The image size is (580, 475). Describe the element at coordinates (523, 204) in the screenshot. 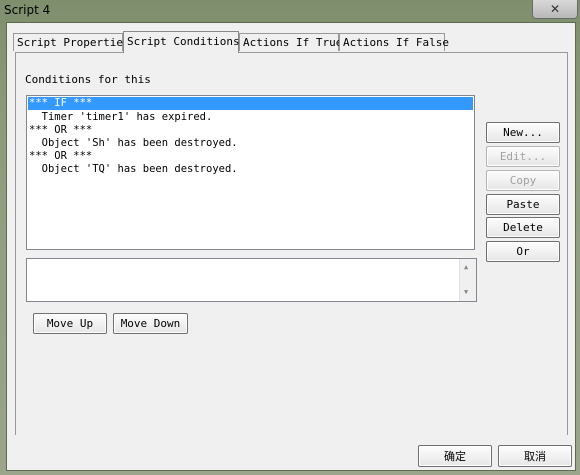

I see `paste-button: Paste` at that location.